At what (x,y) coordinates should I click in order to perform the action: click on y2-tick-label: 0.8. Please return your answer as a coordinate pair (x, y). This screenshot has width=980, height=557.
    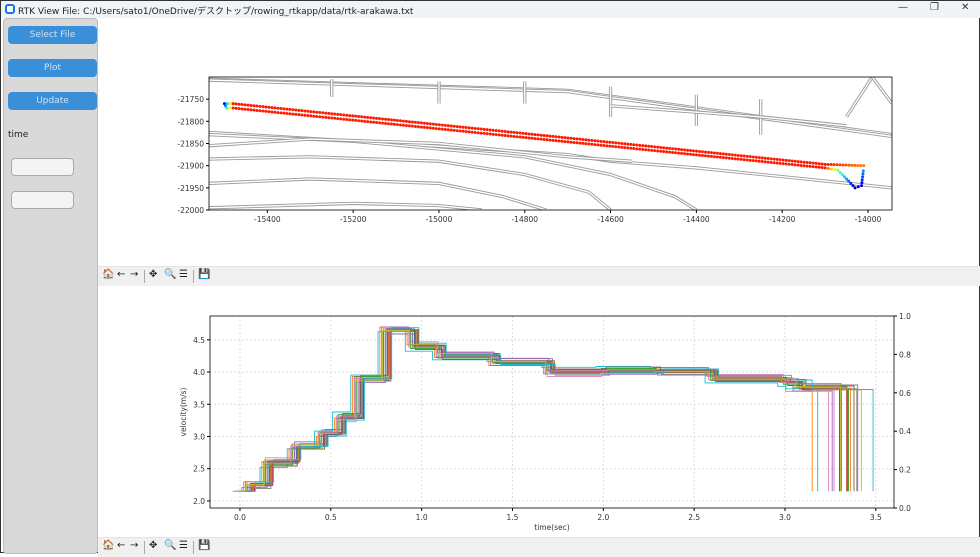
    Looking at the image, I should click on (905, 354).